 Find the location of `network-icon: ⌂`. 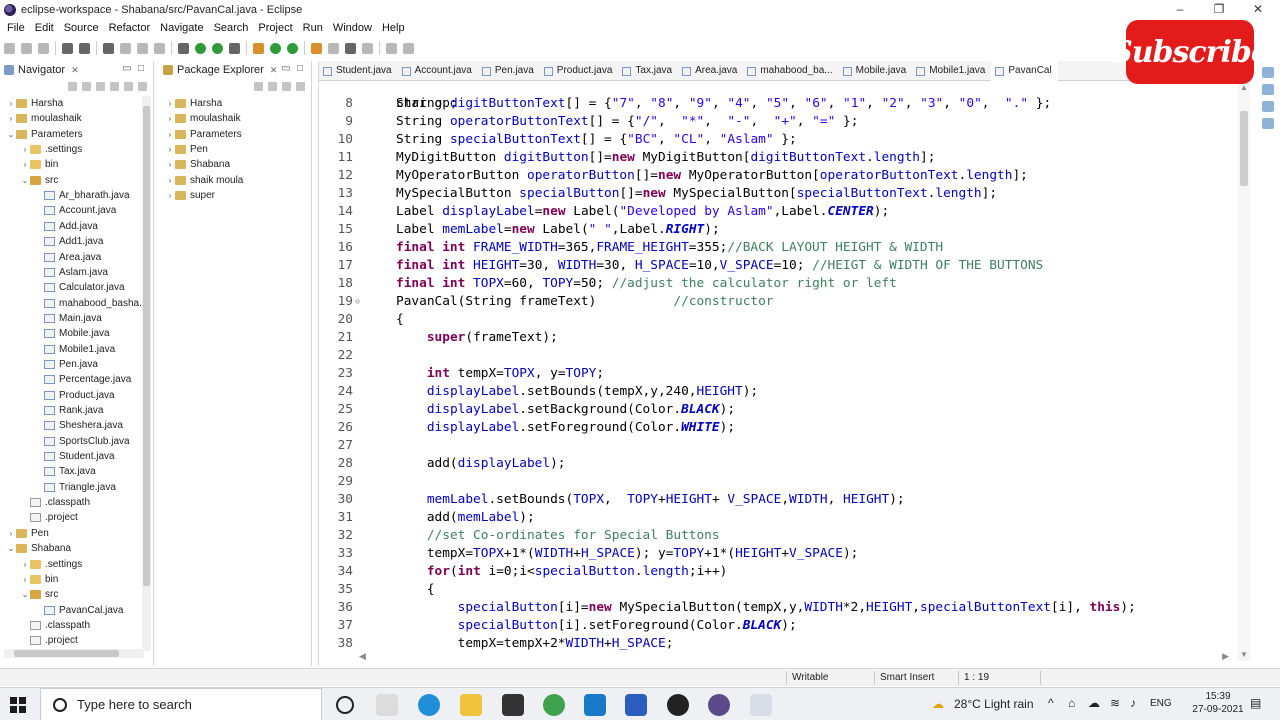

network-icon: ⌂ is located at coordinates (1071, 703).